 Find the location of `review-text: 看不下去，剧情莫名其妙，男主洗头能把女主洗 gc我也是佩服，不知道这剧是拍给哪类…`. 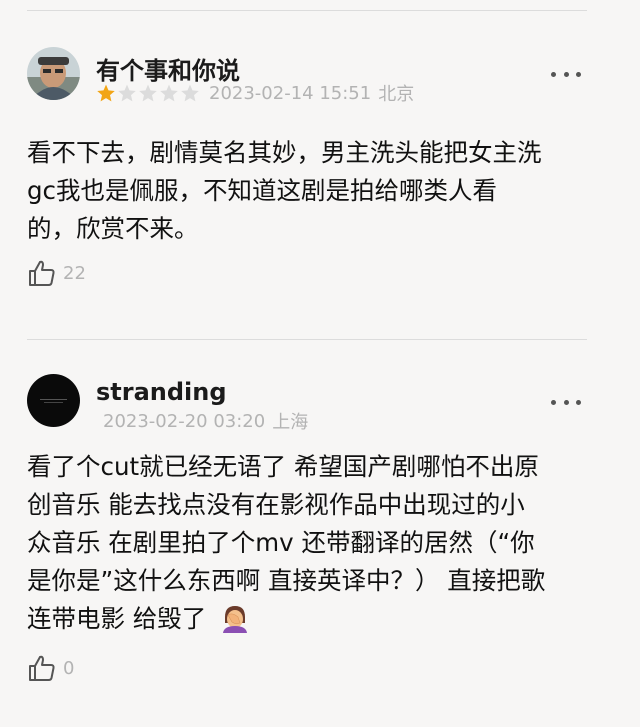

review-text: 看不下去，剧情莫名其妙，男主洗头能把女主洗 gc我也是佩服，不知道这剧是拍给哪类… is located at coordinates (312, 191).